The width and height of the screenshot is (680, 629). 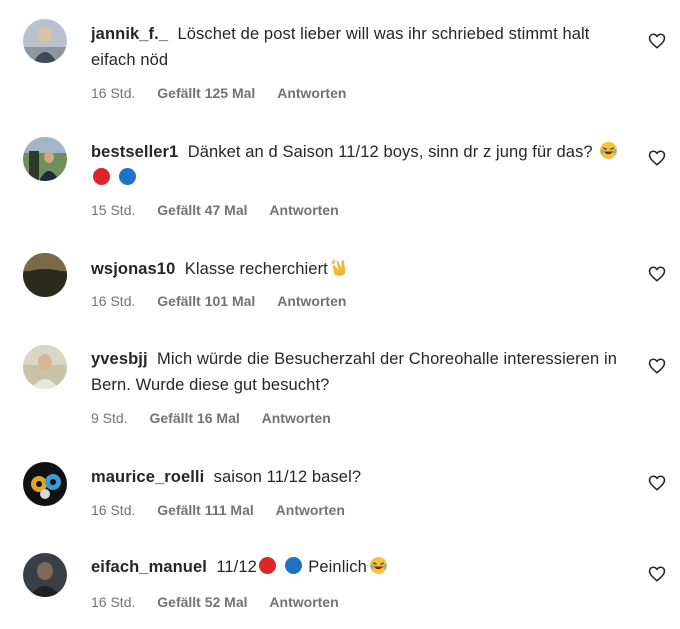 I want to click on comment-text: maurice_roelli saison 11/12 basel?, so click(x=358, y=477).